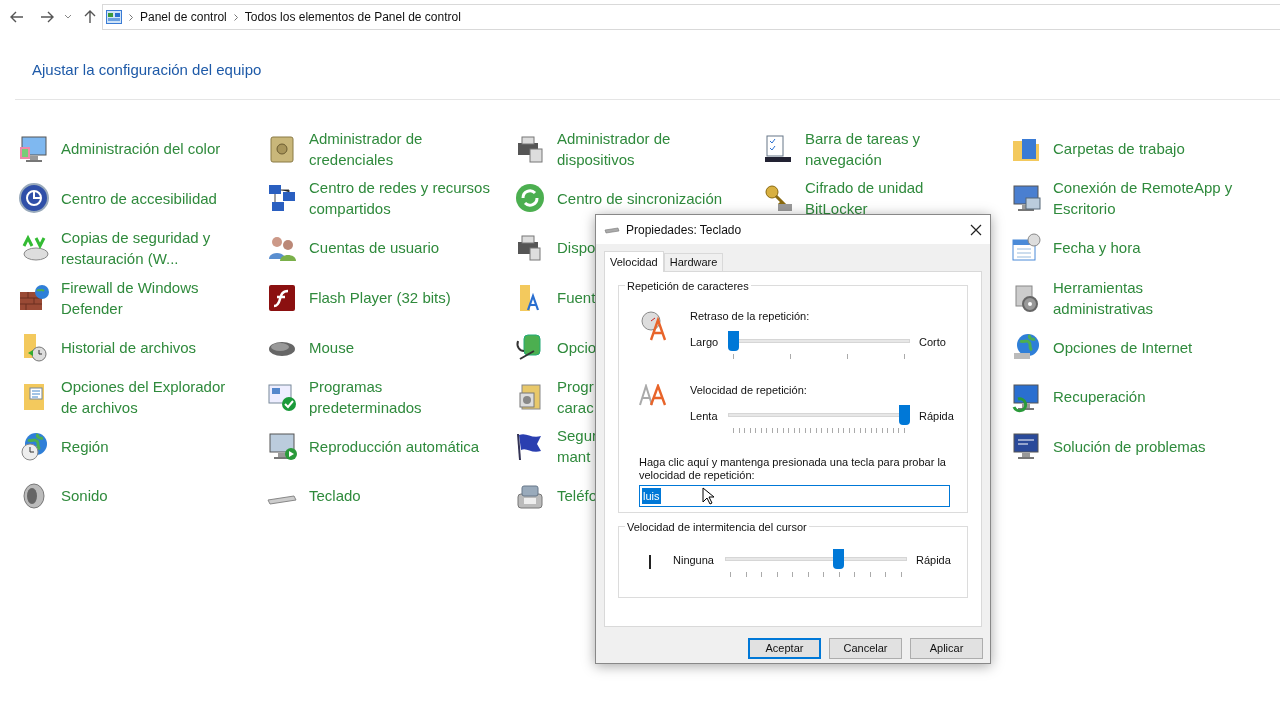 The height and width of the screenshot is (720, 1280). What do you see at coordinates (282, 446) in the screenshot?
I see `autoplay-icon` at bounding box center [282, 446].